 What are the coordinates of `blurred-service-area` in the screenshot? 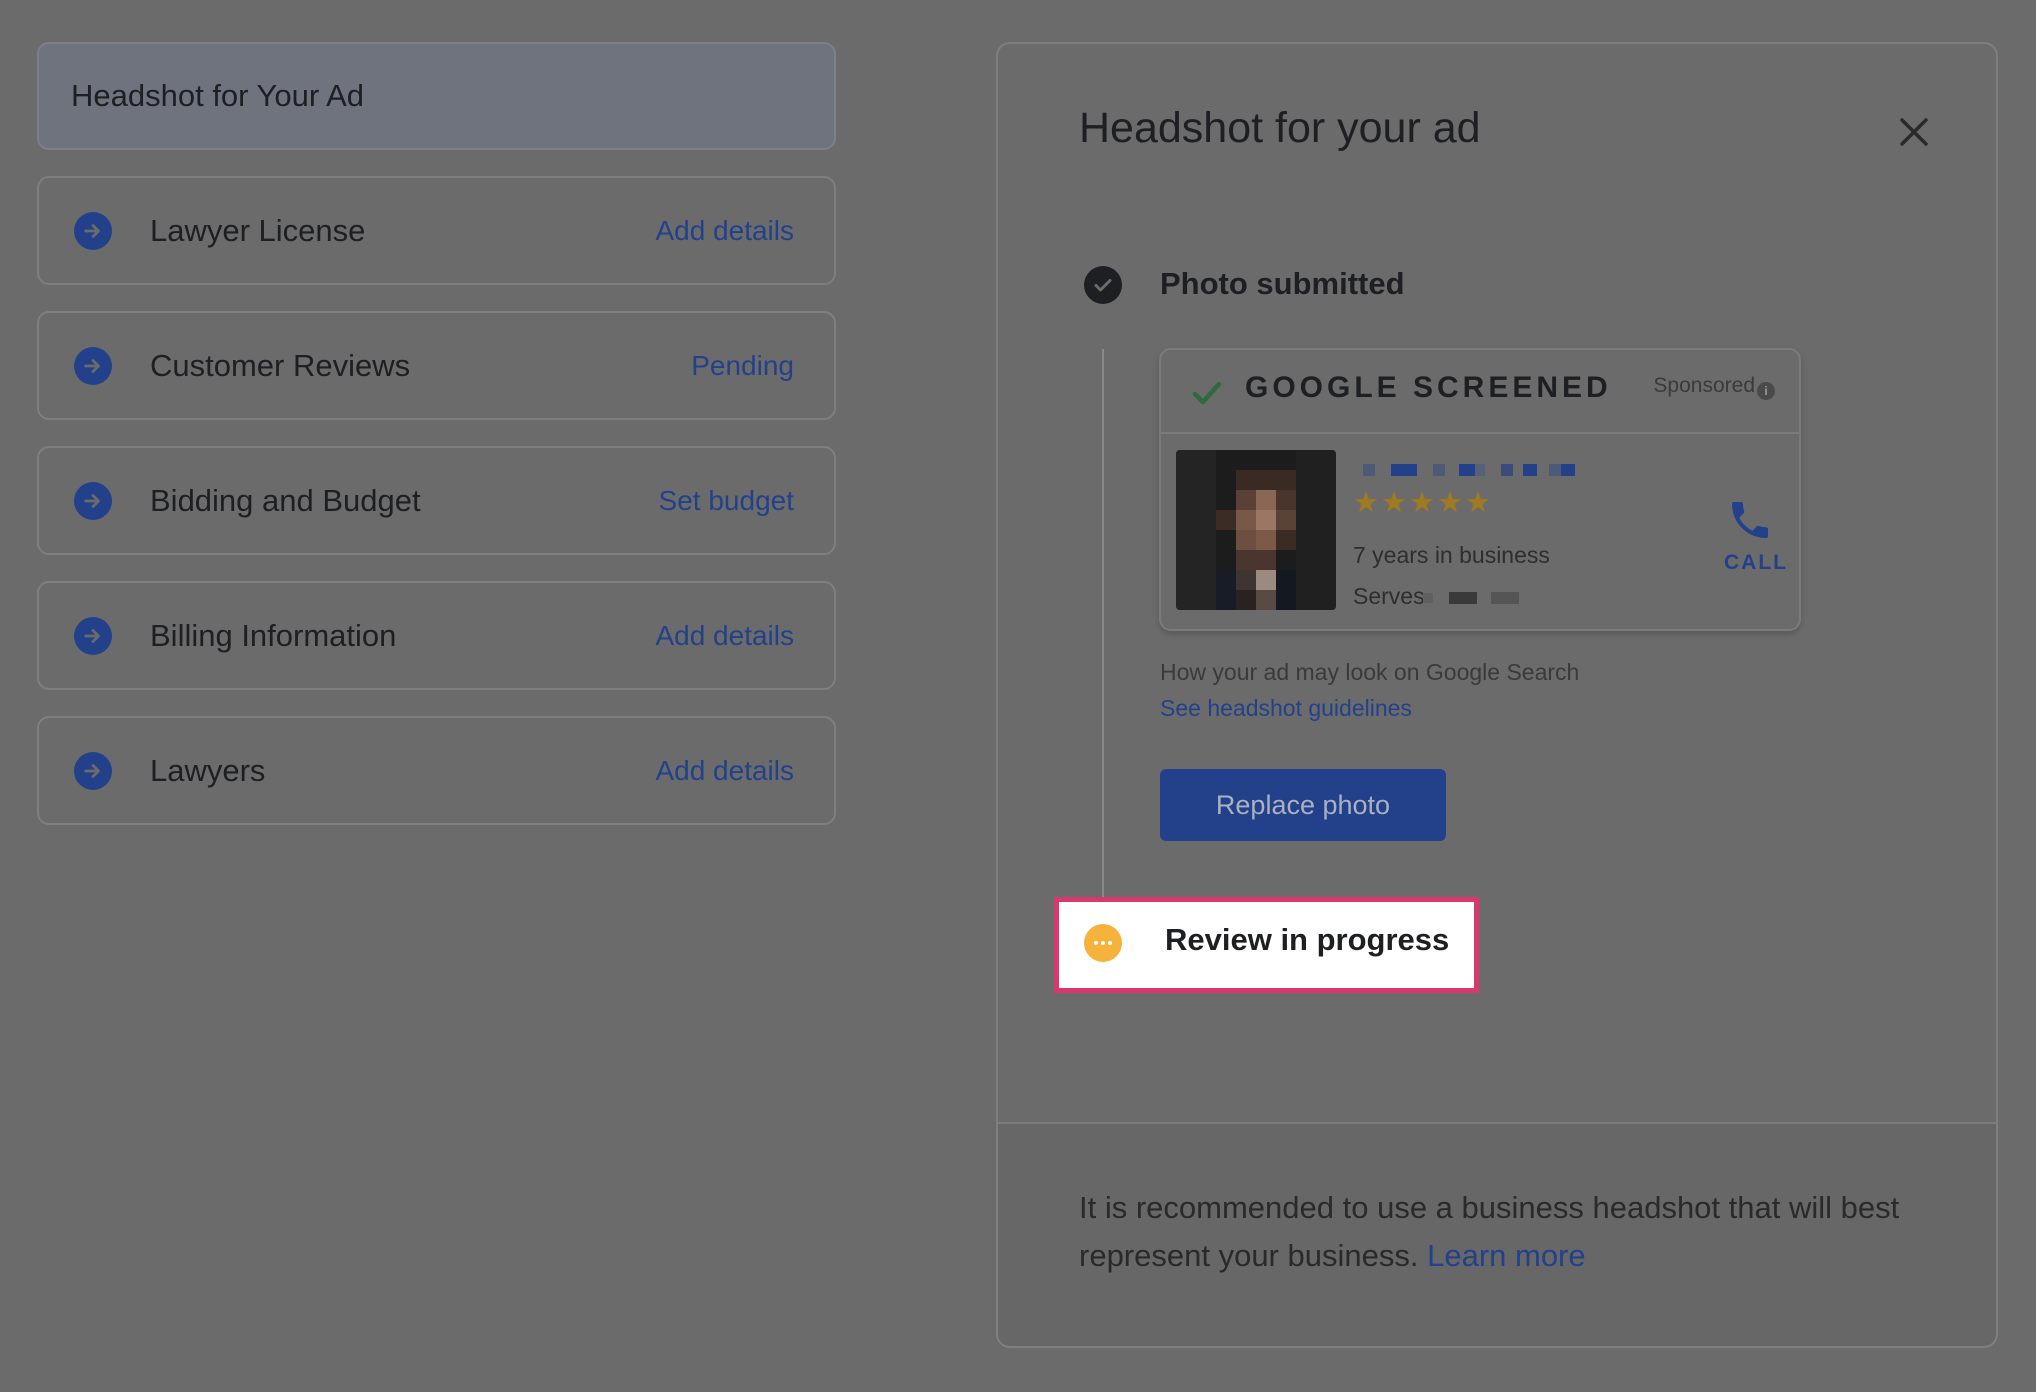 It's located at (1471, 598).